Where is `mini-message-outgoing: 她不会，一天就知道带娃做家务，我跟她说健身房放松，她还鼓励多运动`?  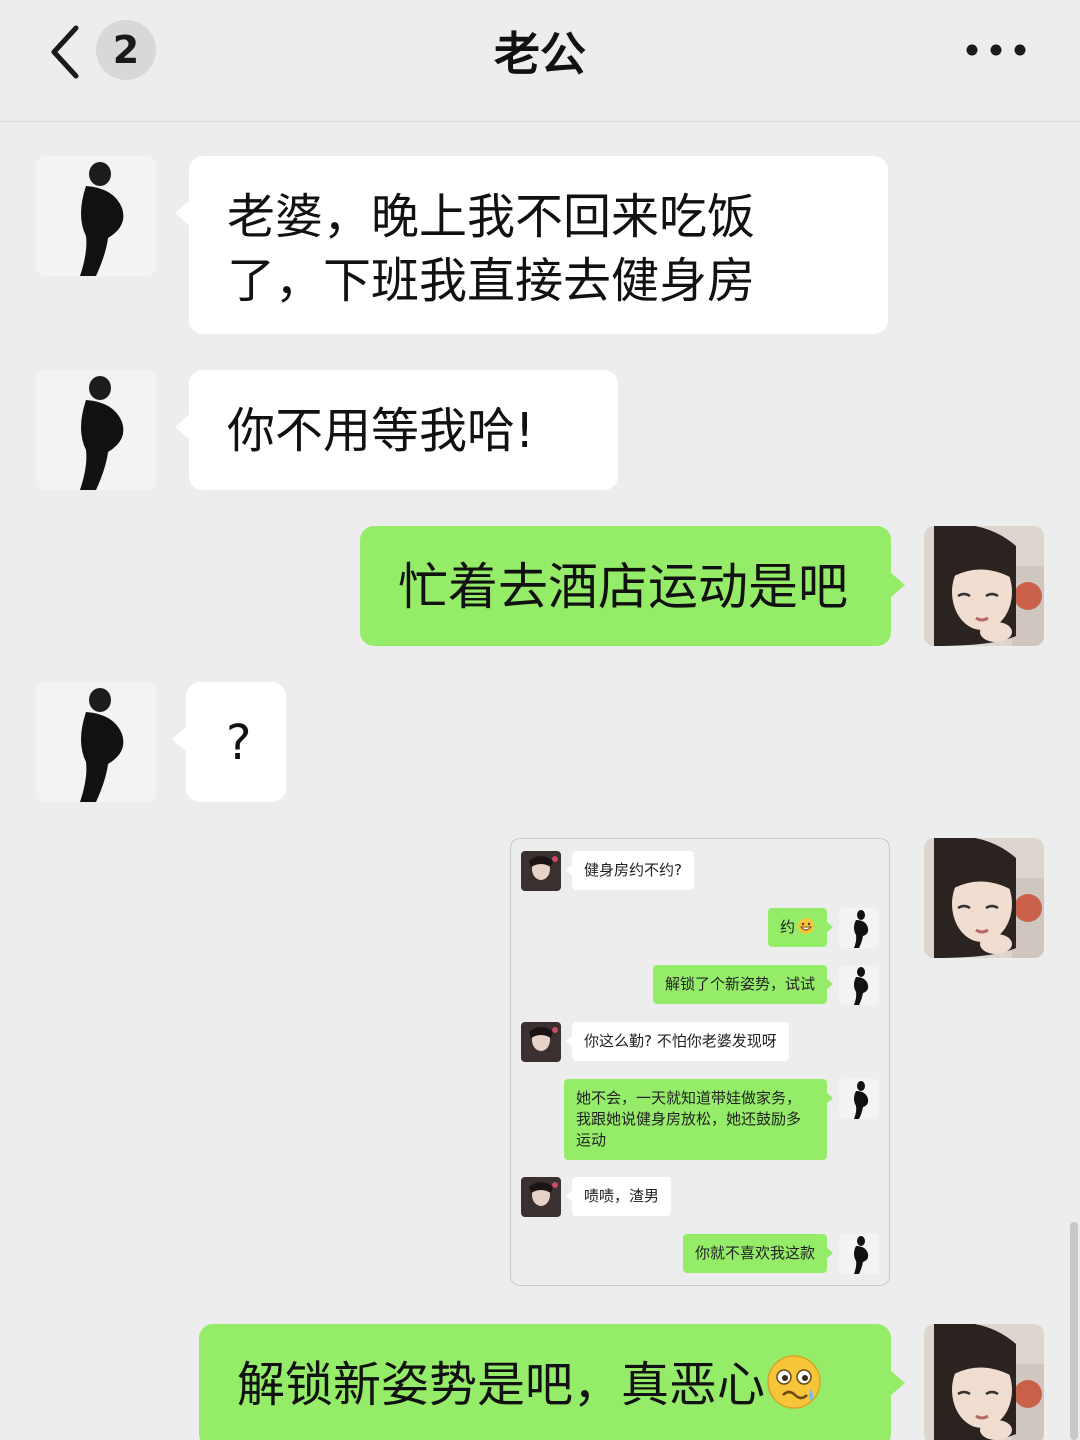
mini-message-outgoing: 她不会，一天就知道带娃做家务，我跟她说健身房放松，她还鼓励多运动 is located at coordinates (698, 1119).